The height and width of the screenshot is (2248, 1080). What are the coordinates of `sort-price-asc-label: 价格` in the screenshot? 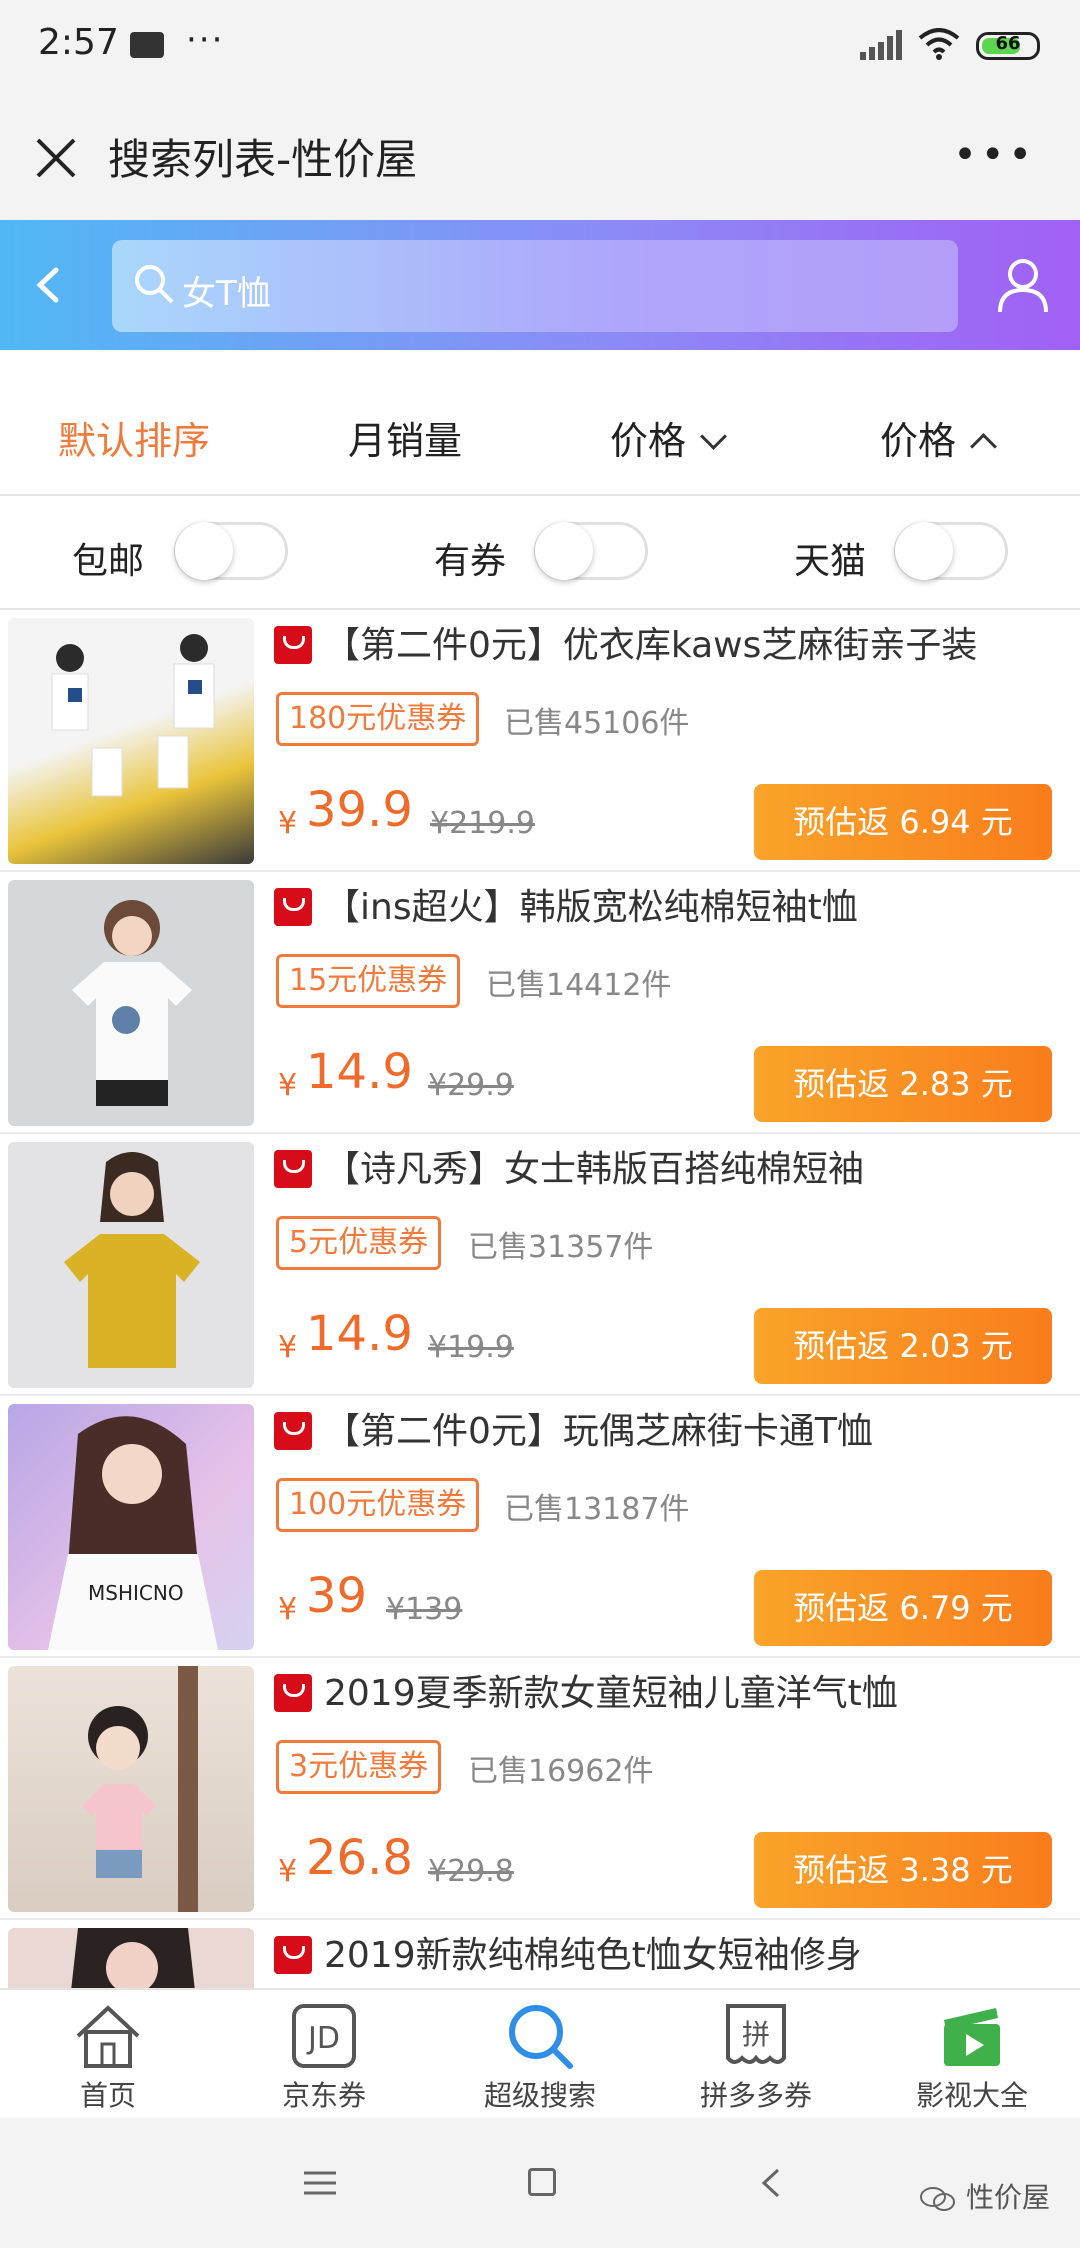 It's located at (918, 441).